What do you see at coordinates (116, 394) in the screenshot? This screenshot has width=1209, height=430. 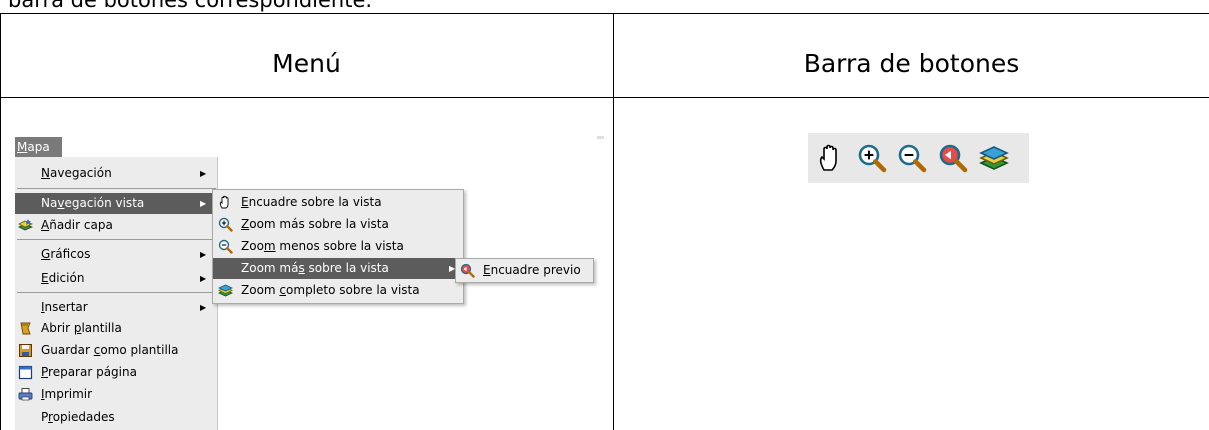 I see `menu-item-imprimir: Imprimir` at bounding box center [116, 394].